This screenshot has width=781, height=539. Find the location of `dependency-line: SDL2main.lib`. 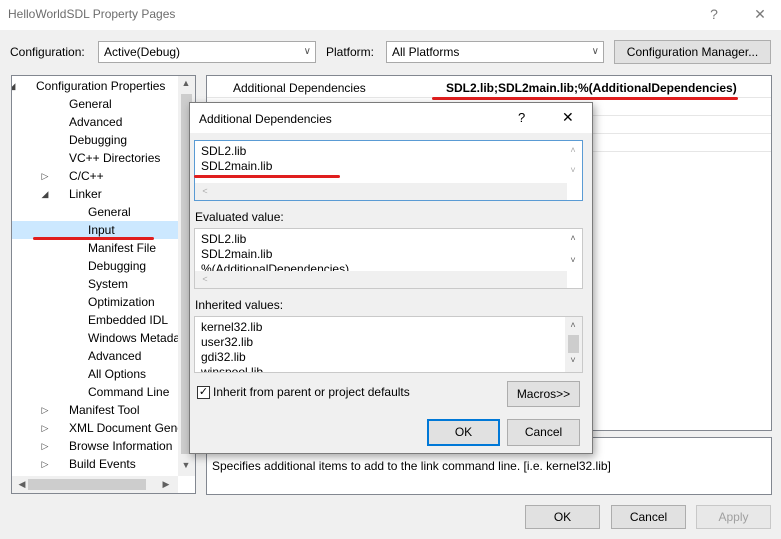

dependency-line: SDL2main.lib is located at coordinates (237, 166).